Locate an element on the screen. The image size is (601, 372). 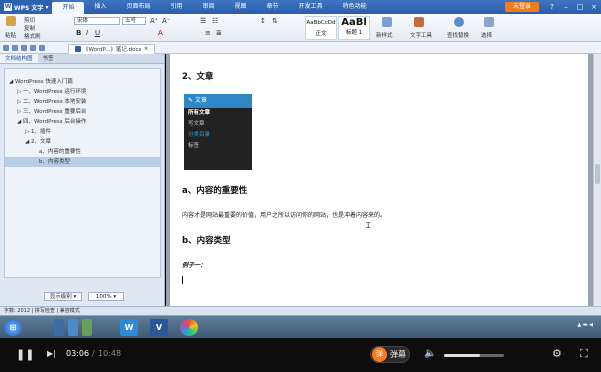
volume-icon: 🔈 is located at coordinates (430, 353).